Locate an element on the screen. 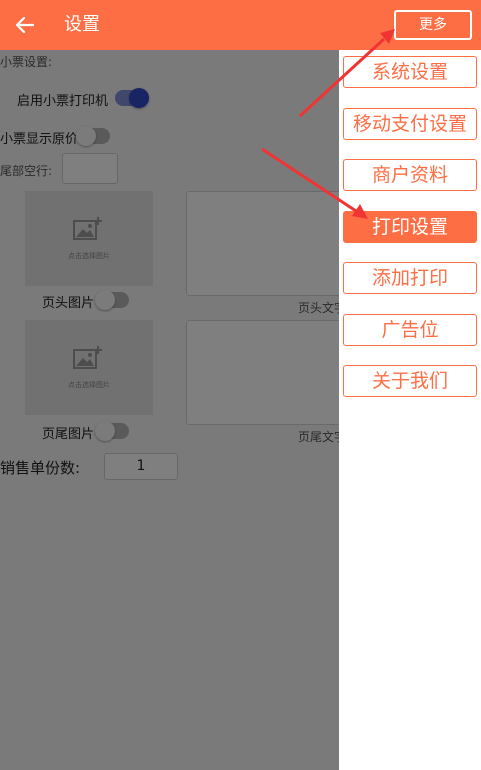  menu-item-about-us: 关于我们 is located at coordinates (410, 381).